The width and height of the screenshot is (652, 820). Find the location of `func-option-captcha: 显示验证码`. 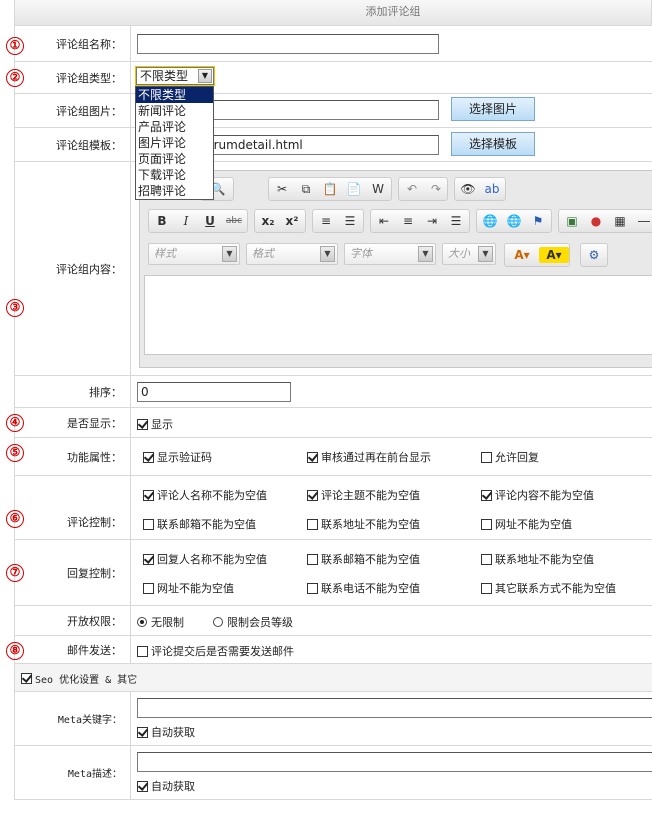

func-option-captcha: 显示验证码 is located at coordinates (177, 457).